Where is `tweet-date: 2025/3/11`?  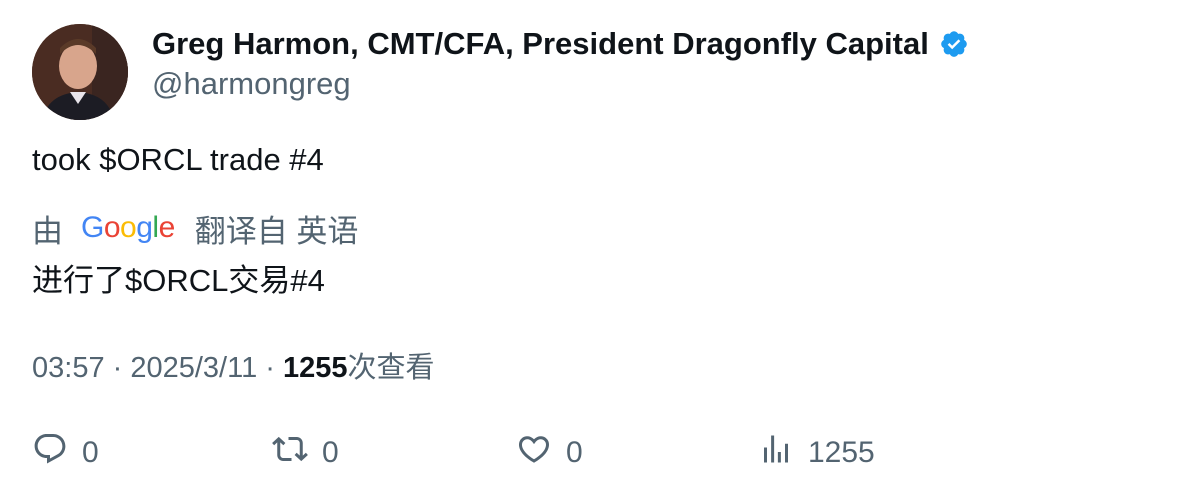 tweet-date: 2025/3/11 is located at coordinates (193, 368).